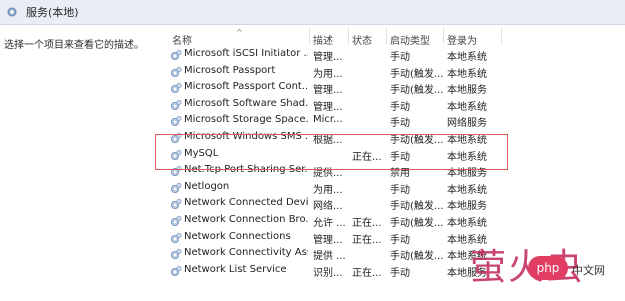 This screenshot has height=301, width=625. I want to click on mysql-highlight-box, so click(331, 152).